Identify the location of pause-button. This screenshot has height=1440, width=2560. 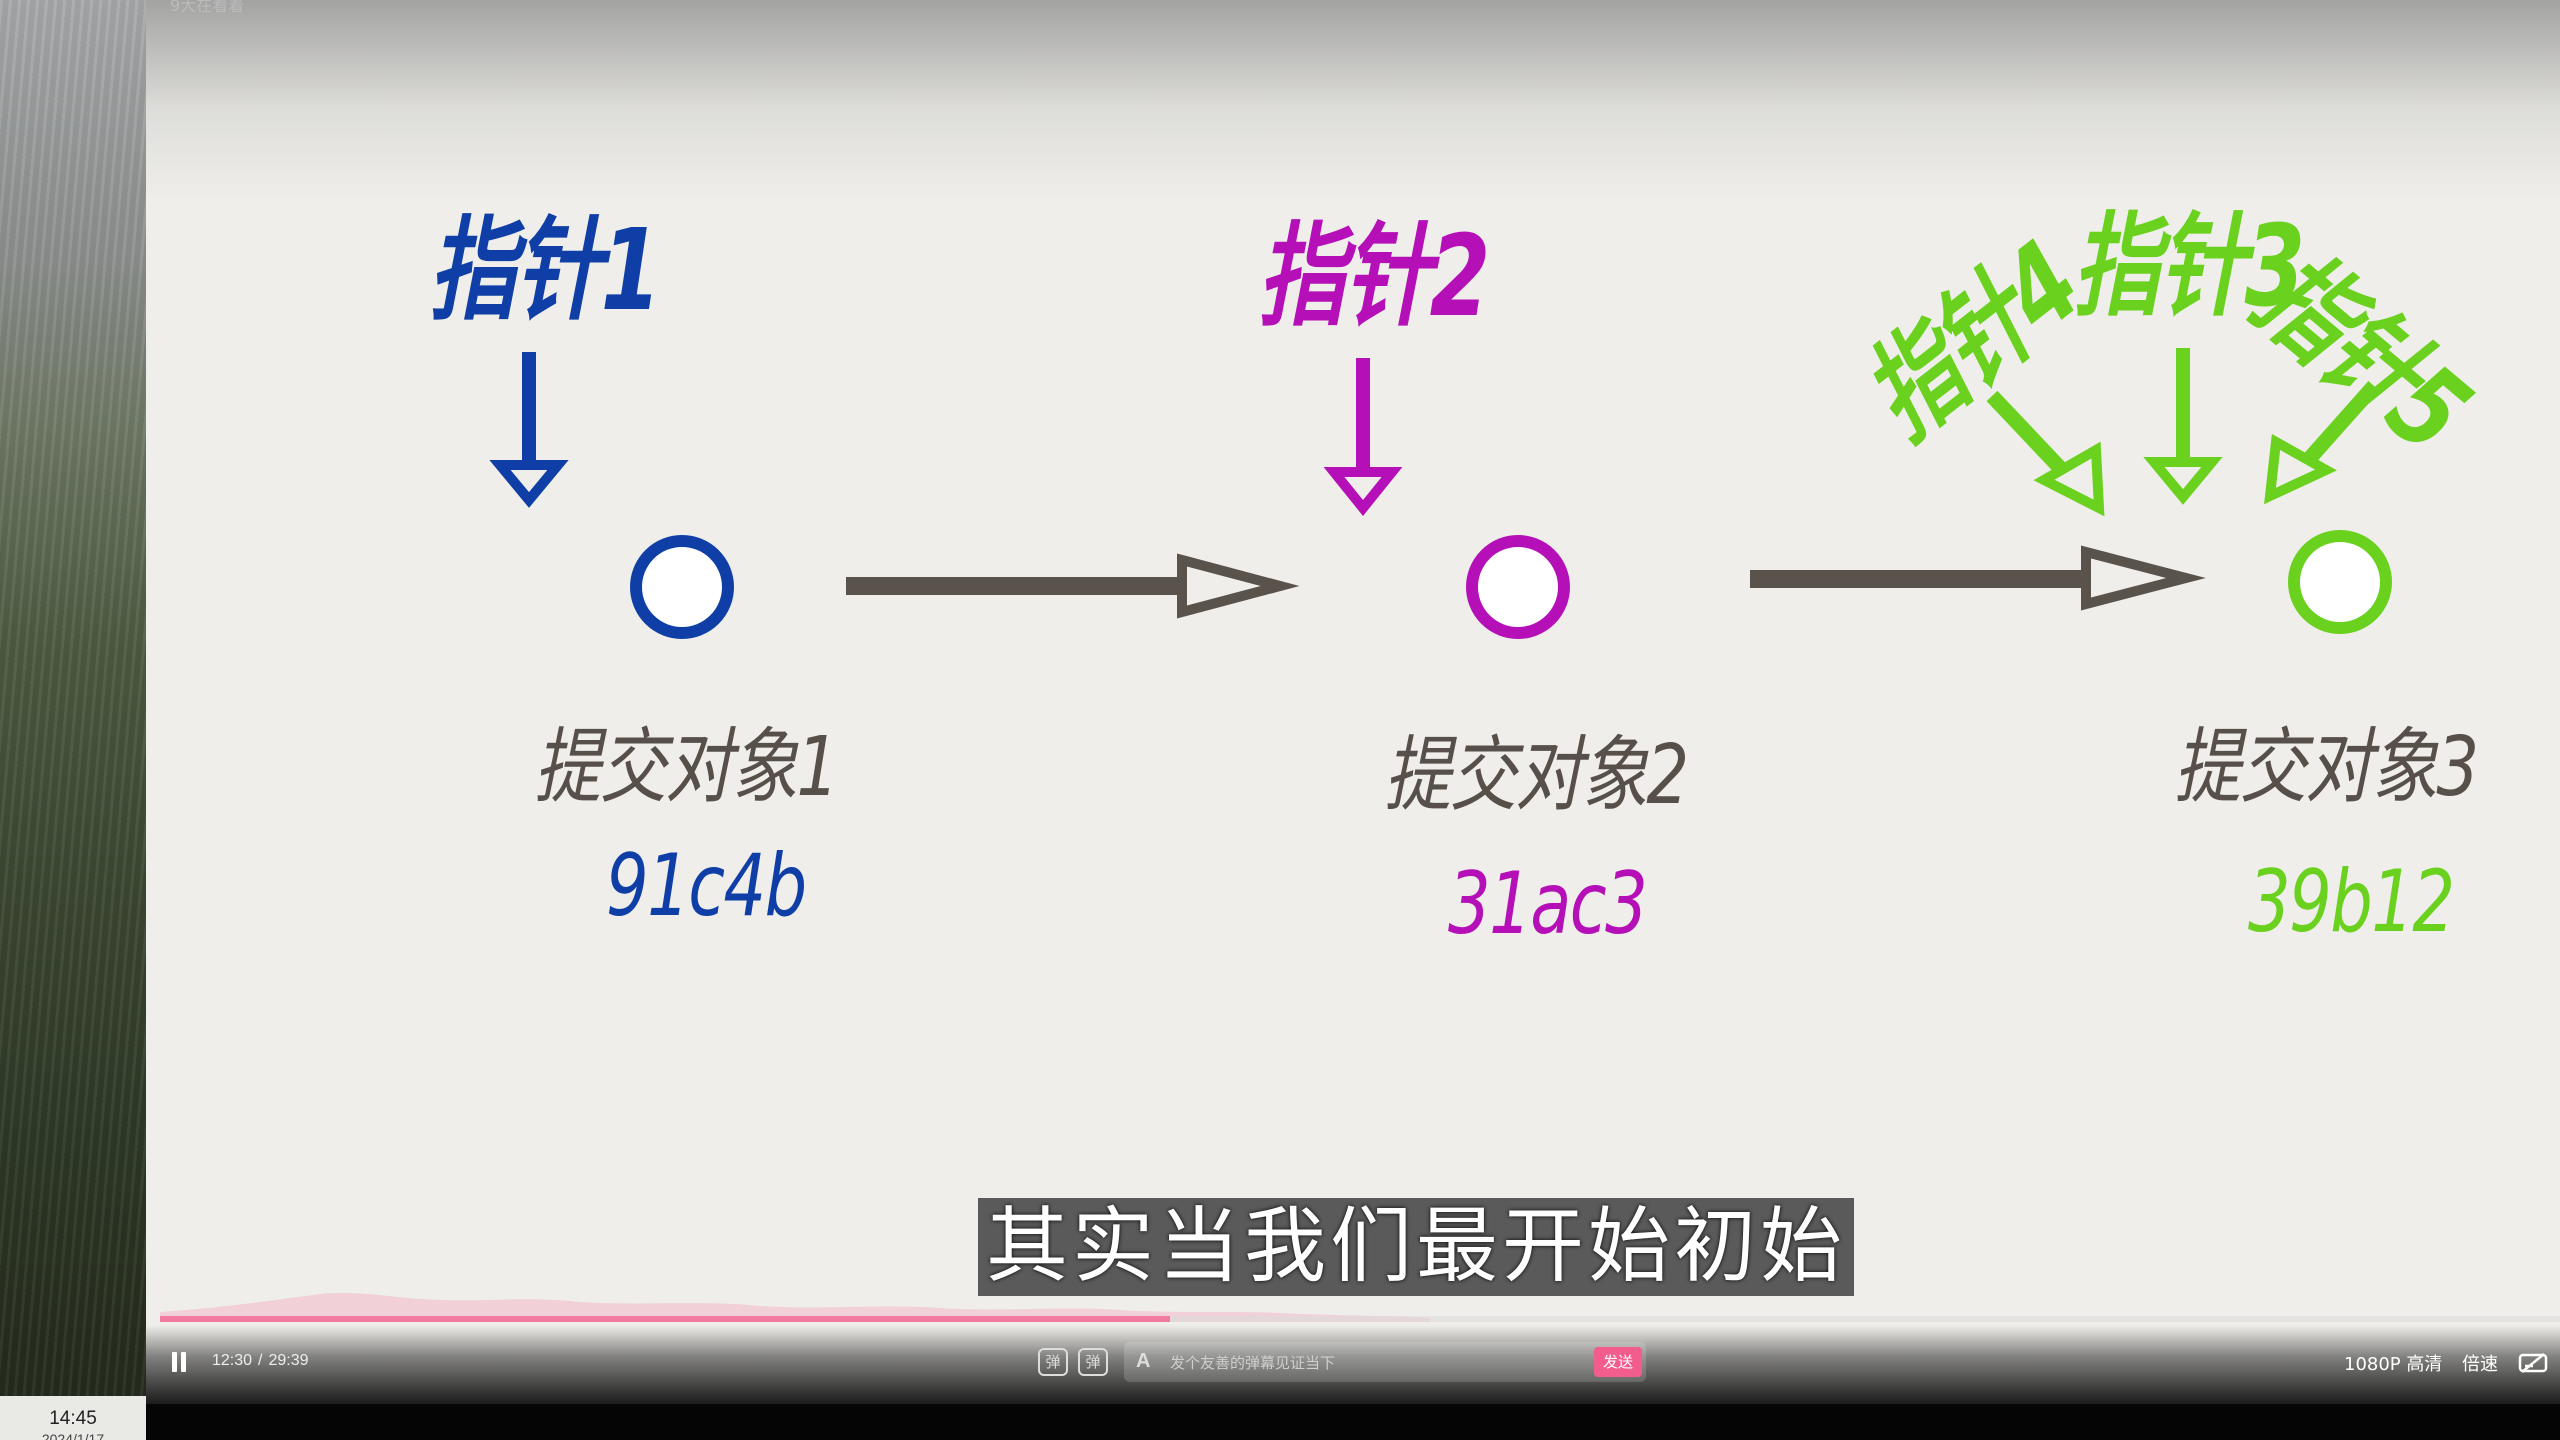
(179, 1362).